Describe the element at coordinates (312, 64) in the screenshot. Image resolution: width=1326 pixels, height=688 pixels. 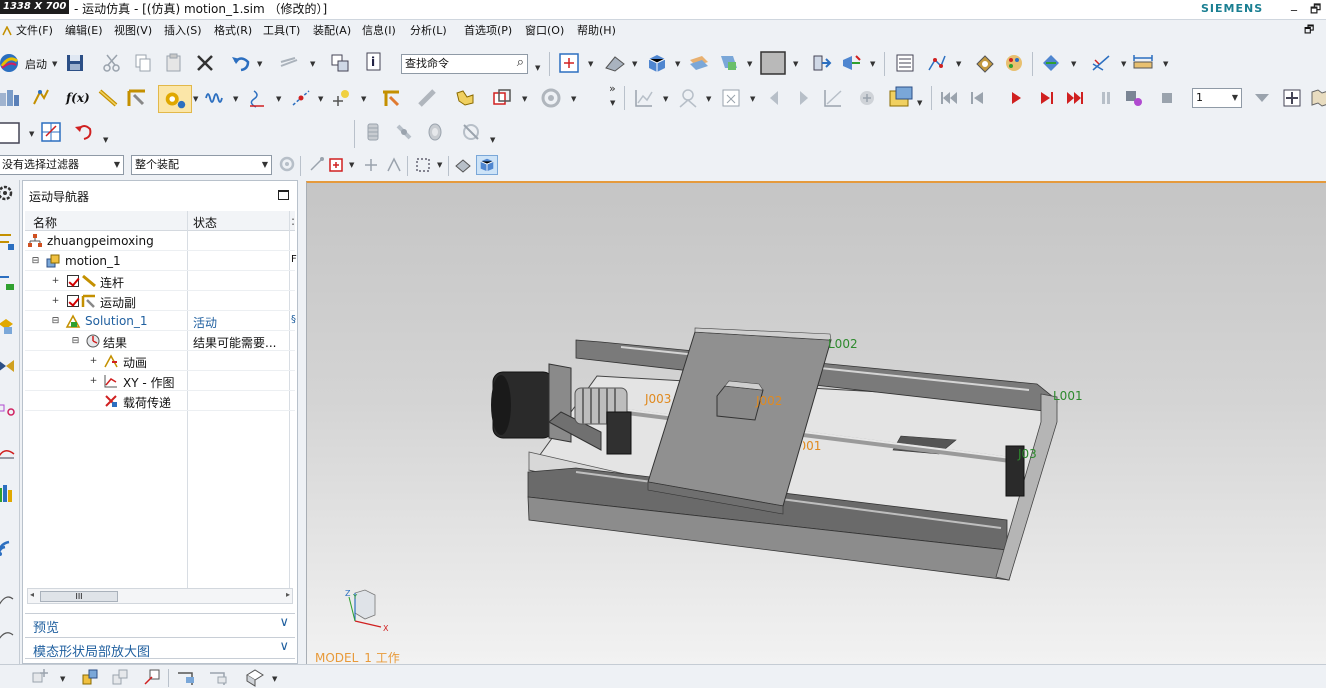
I see `repeat-dropdown-arrow: ▼` at that location.